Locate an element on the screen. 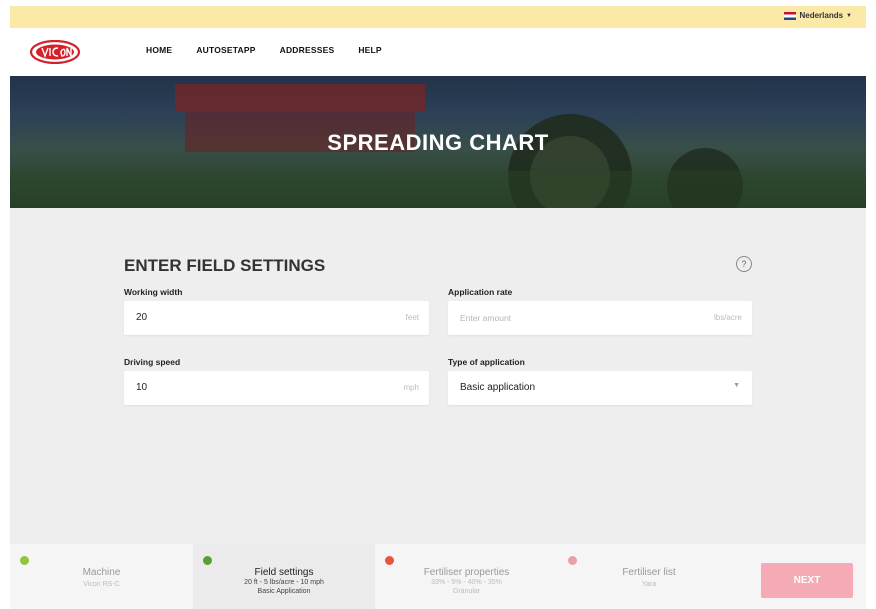  top-bar: Nederlands ▼ is located at coordinates (438, 17).